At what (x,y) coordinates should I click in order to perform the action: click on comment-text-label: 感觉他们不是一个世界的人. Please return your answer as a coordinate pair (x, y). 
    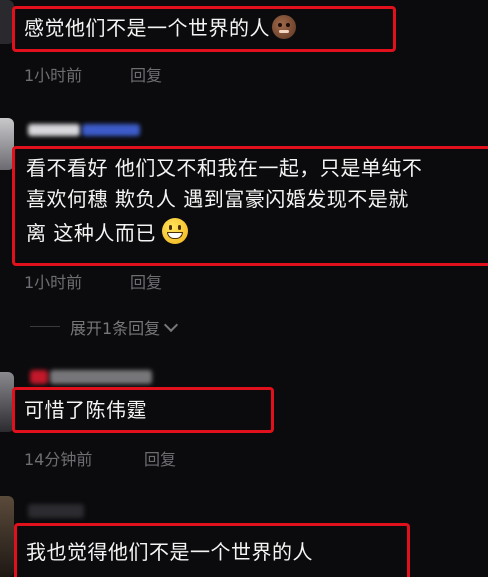
    Looking at the image, I should click on (147, 28).